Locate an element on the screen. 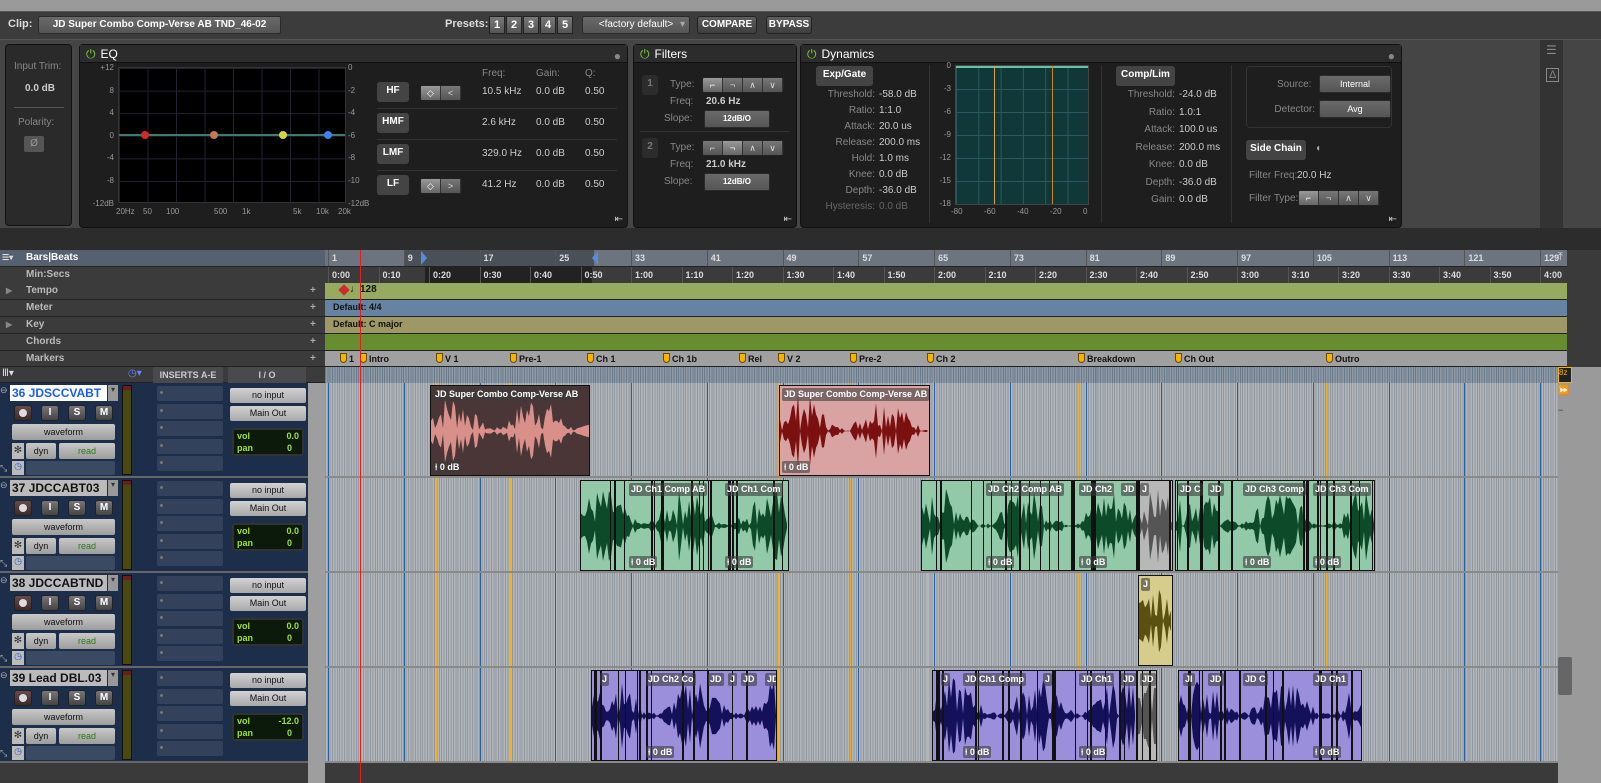 The height and width of the screenshot is (783, 1601). input-selector: no input is located at coordinates (268, 680).